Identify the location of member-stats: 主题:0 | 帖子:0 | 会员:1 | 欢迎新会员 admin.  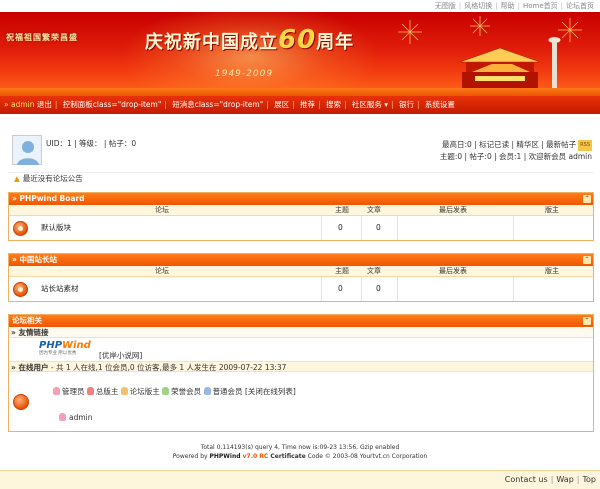
(515, 156).